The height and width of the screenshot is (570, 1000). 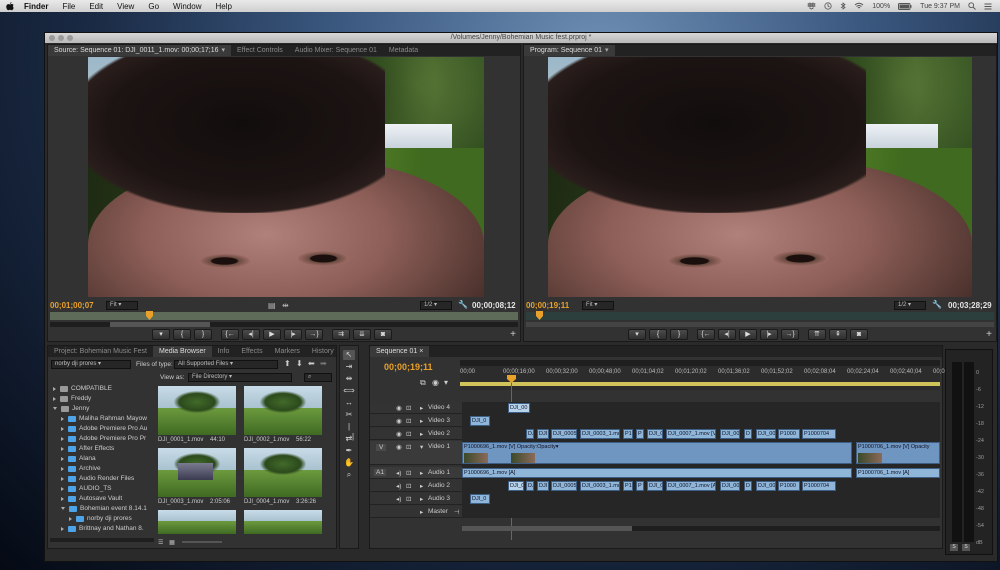 I want to click on clip-v2: D, so click(x=748, y=434).